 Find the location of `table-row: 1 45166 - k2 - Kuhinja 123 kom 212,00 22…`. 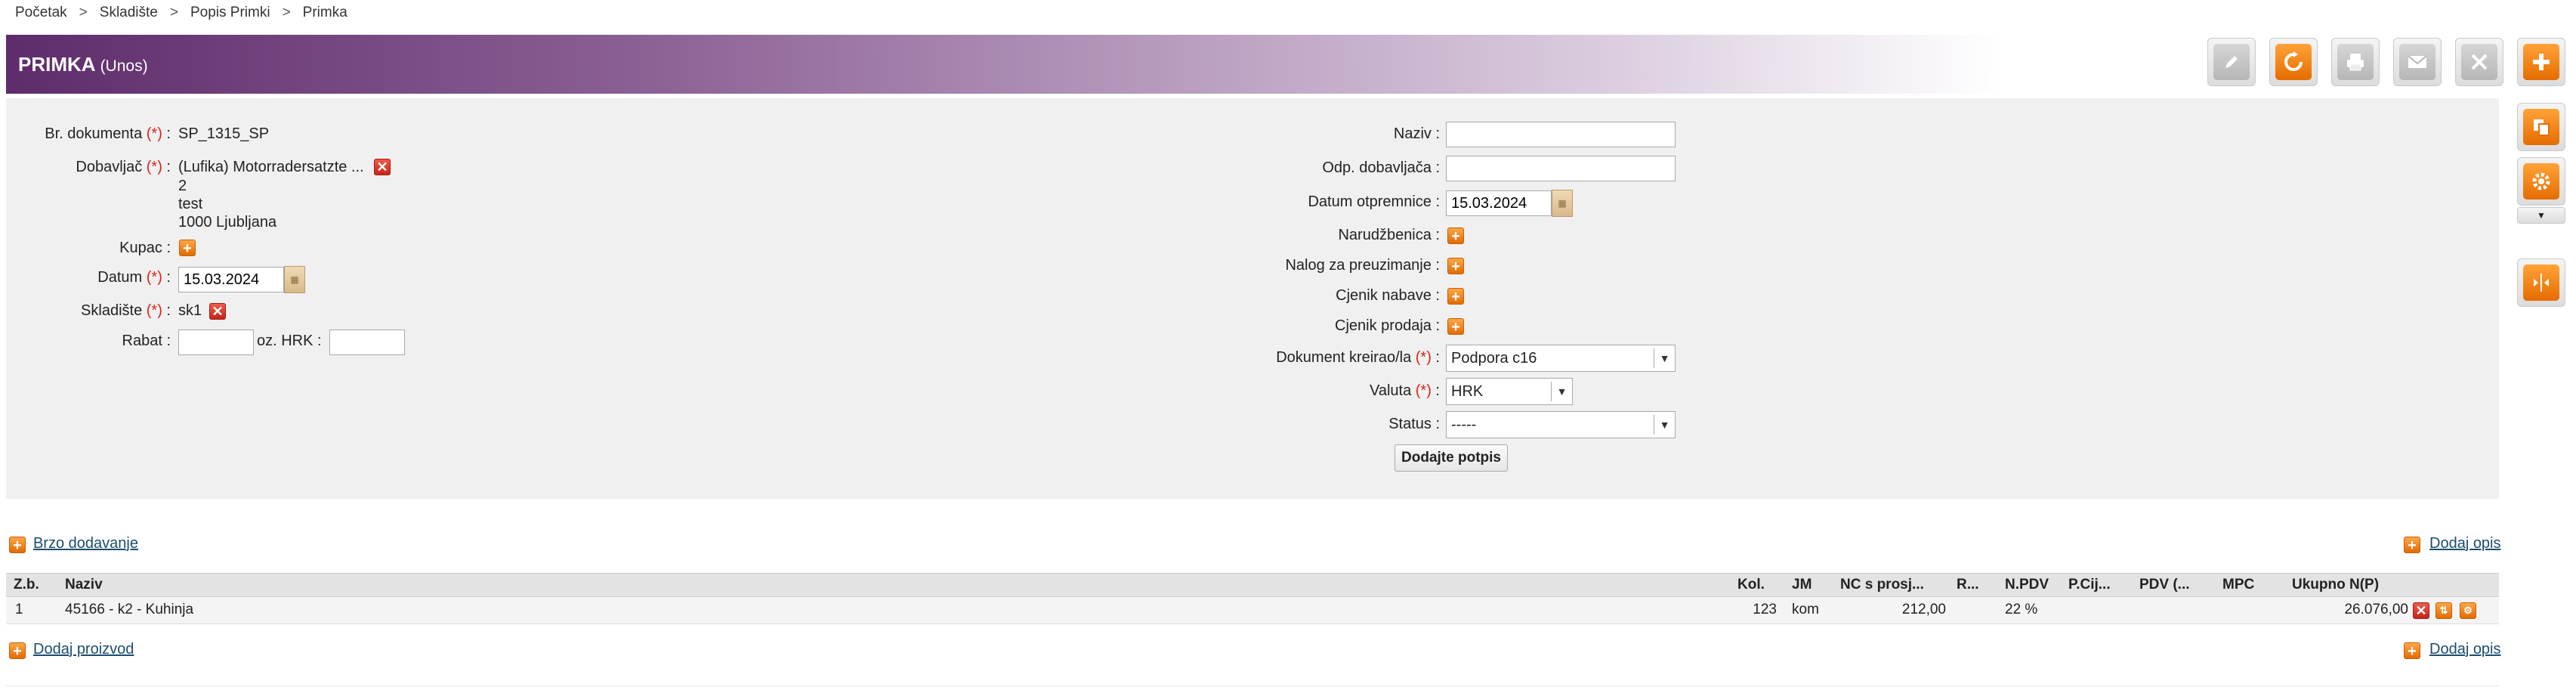

table-row: 1 45166 - k2 - Kuhinja 123 kom 212,00 22… is located at coordinates (1252, 611).